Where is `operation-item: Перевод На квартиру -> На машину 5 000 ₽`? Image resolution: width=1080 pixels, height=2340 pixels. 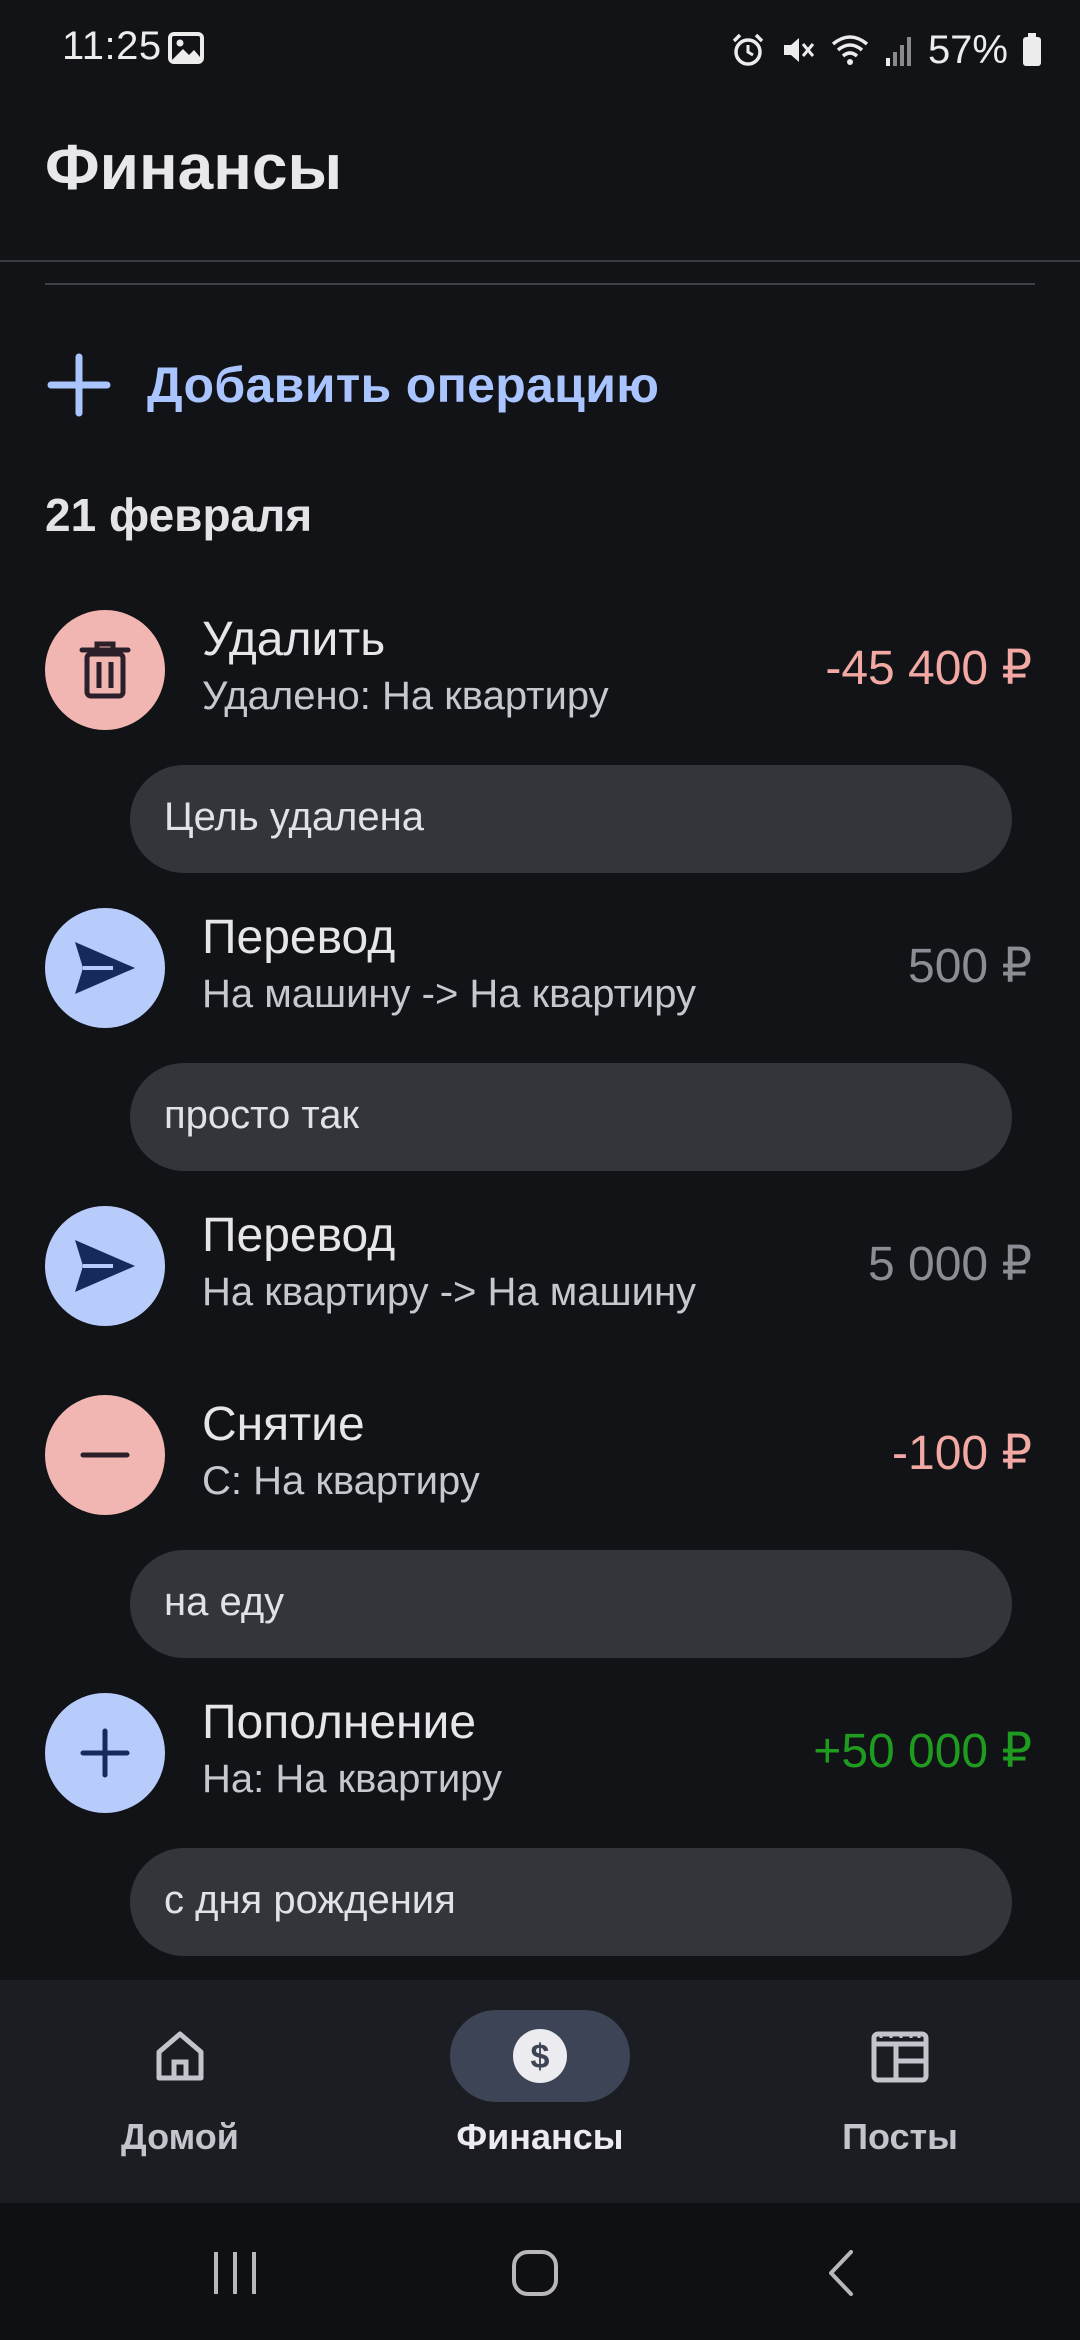
operation-item: Перевод На квартиру -> На машину 5 000 ₽ is located at coordinates (540, 1266).